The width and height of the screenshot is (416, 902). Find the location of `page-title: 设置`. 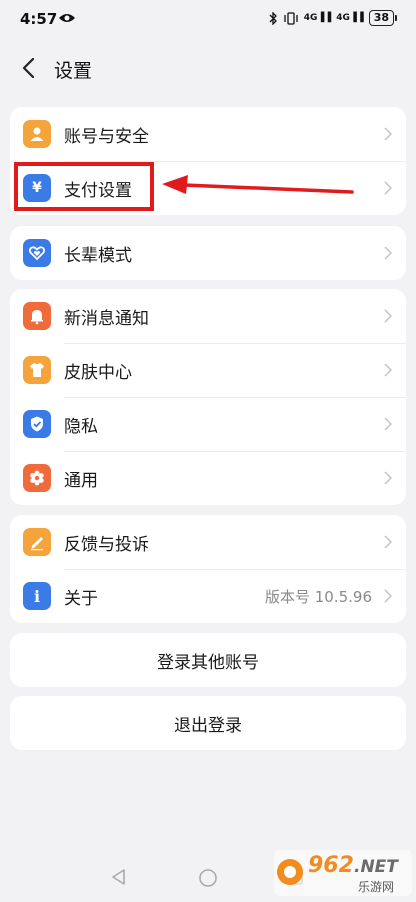

page-title: 设置 is located at coordinates (73, 71).